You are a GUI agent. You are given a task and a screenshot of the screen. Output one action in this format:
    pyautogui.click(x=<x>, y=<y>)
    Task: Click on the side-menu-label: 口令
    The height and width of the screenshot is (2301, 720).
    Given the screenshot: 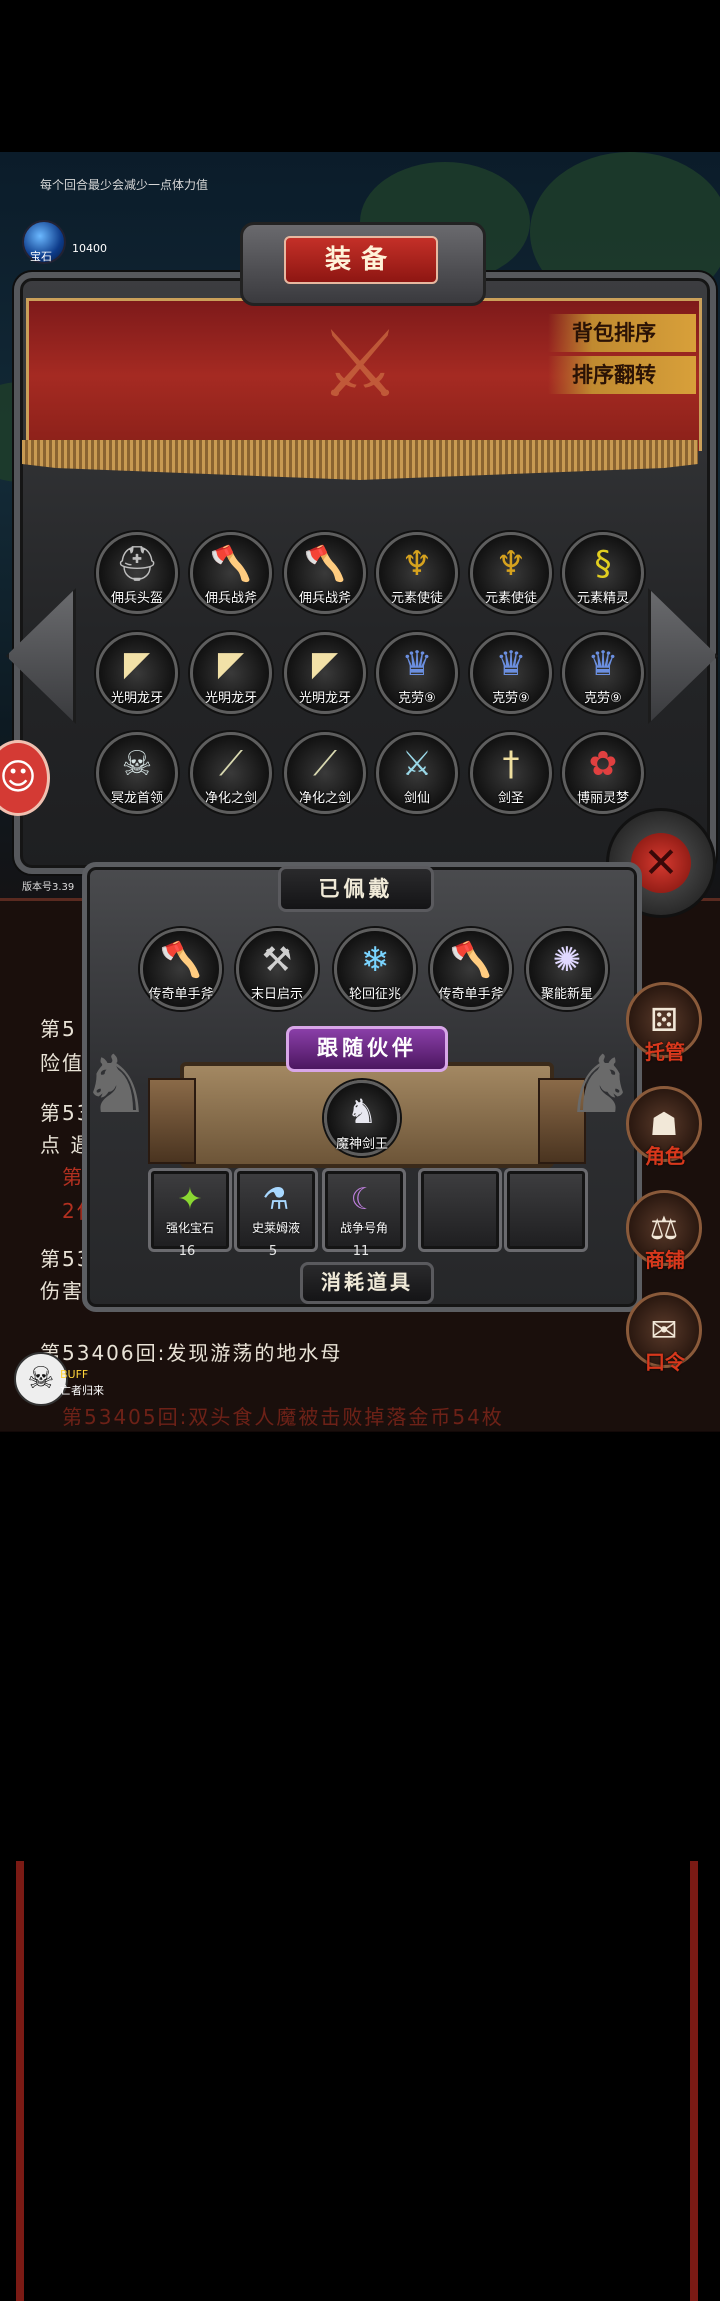 What is the action you would take?
    pyautogui.click(x=665, y=1362)
    